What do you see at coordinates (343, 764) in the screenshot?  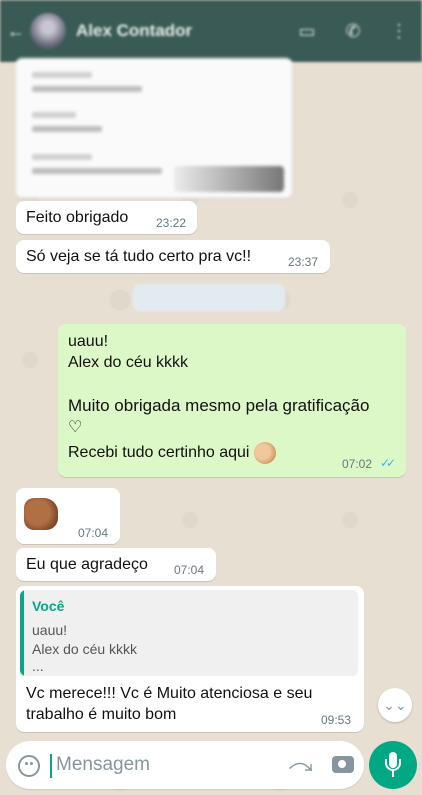 I see `camera-icon` at bounding box center [343, 764].